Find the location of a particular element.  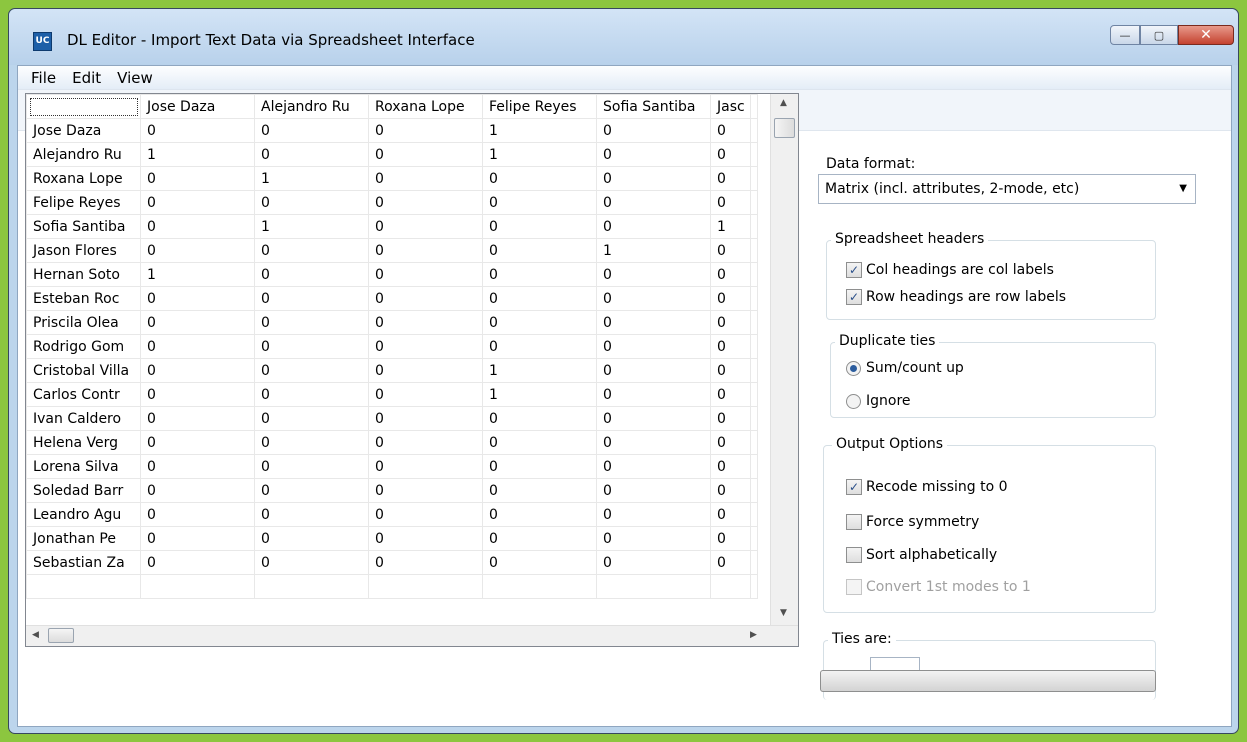

horizontal-scroll-thumb is located at coordinates (61, 635).